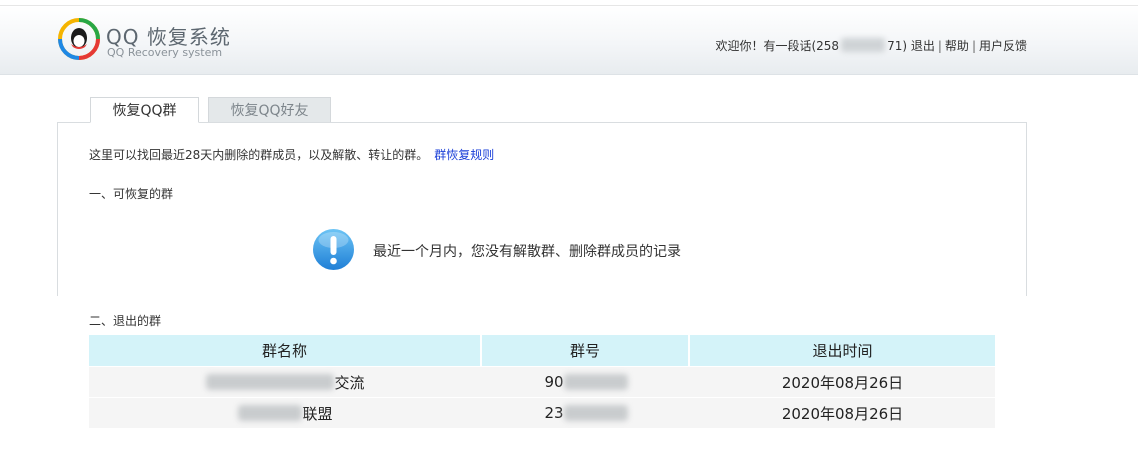 The height and width of the screenshot is (458, 1138). What do you see at coordinates (1003, 46) in the screenshot?
I see `feedback-link: 用户反馈` at bounding box center [1003, 46].